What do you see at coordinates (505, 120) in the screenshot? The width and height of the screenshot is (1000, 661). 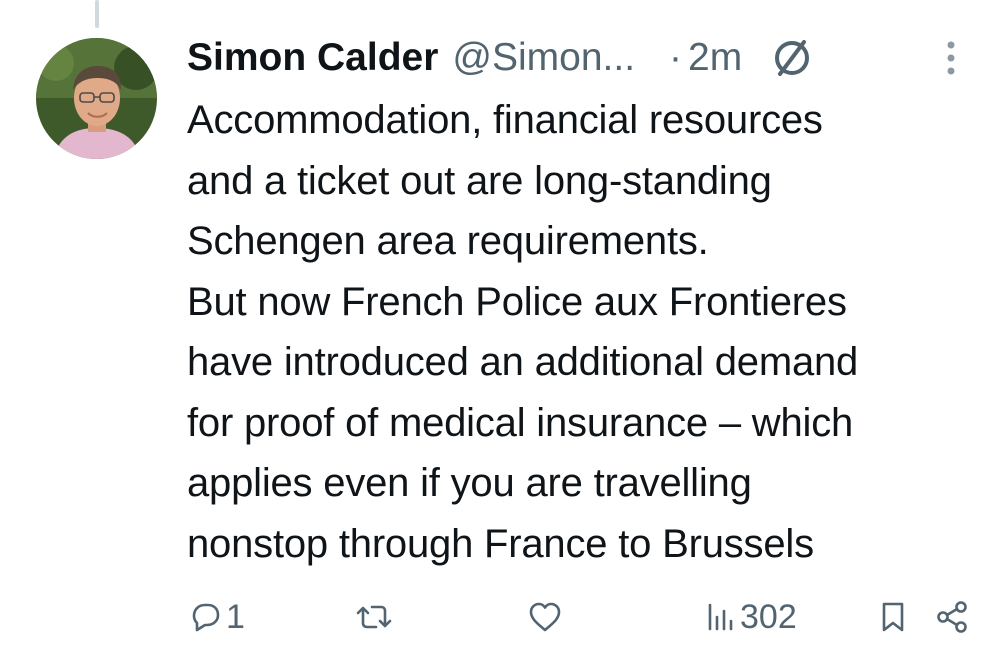 I see `tweet-text-line: Accommodation, financial resources` at bounding box center [505, 120].